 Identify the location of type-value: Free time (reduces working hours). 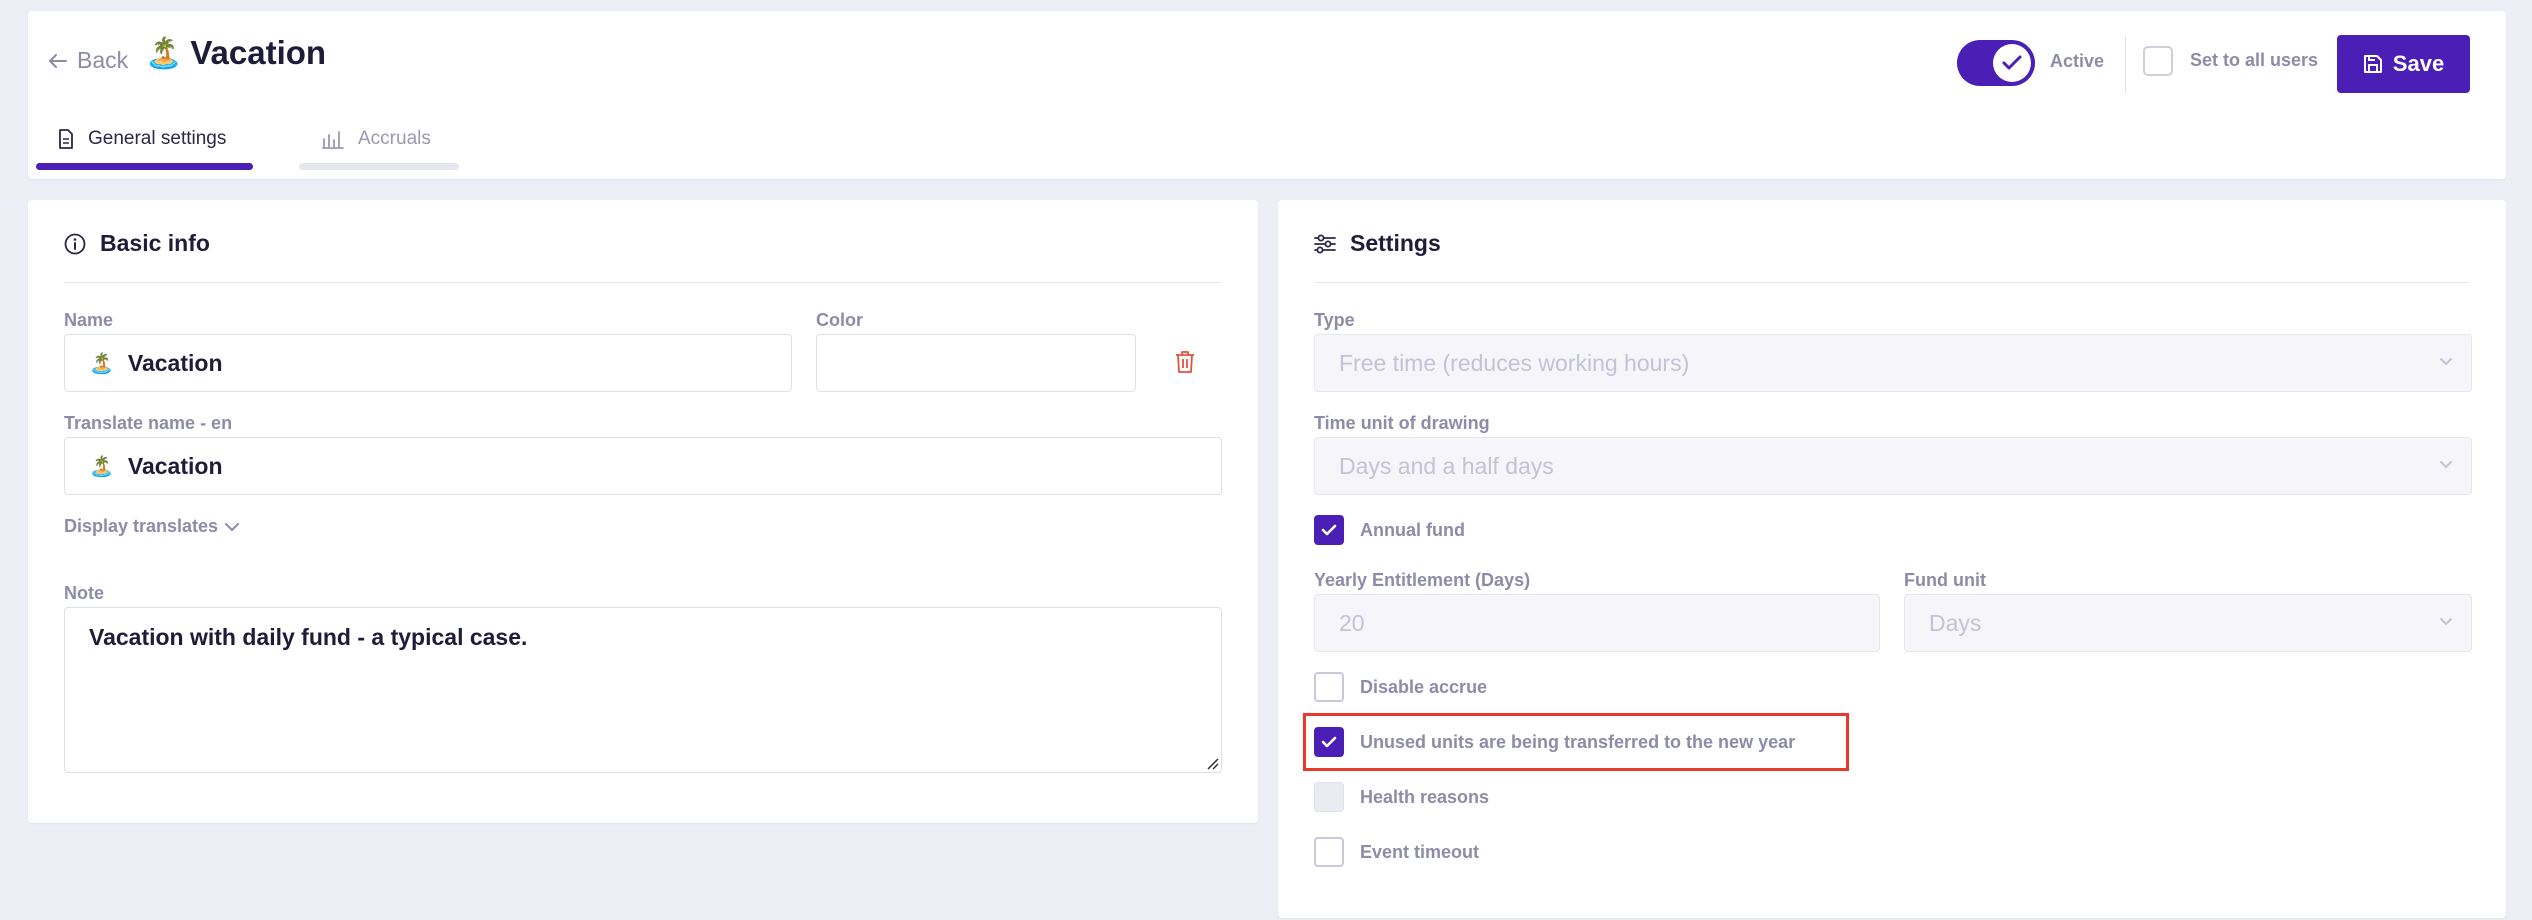
(1514, 362).